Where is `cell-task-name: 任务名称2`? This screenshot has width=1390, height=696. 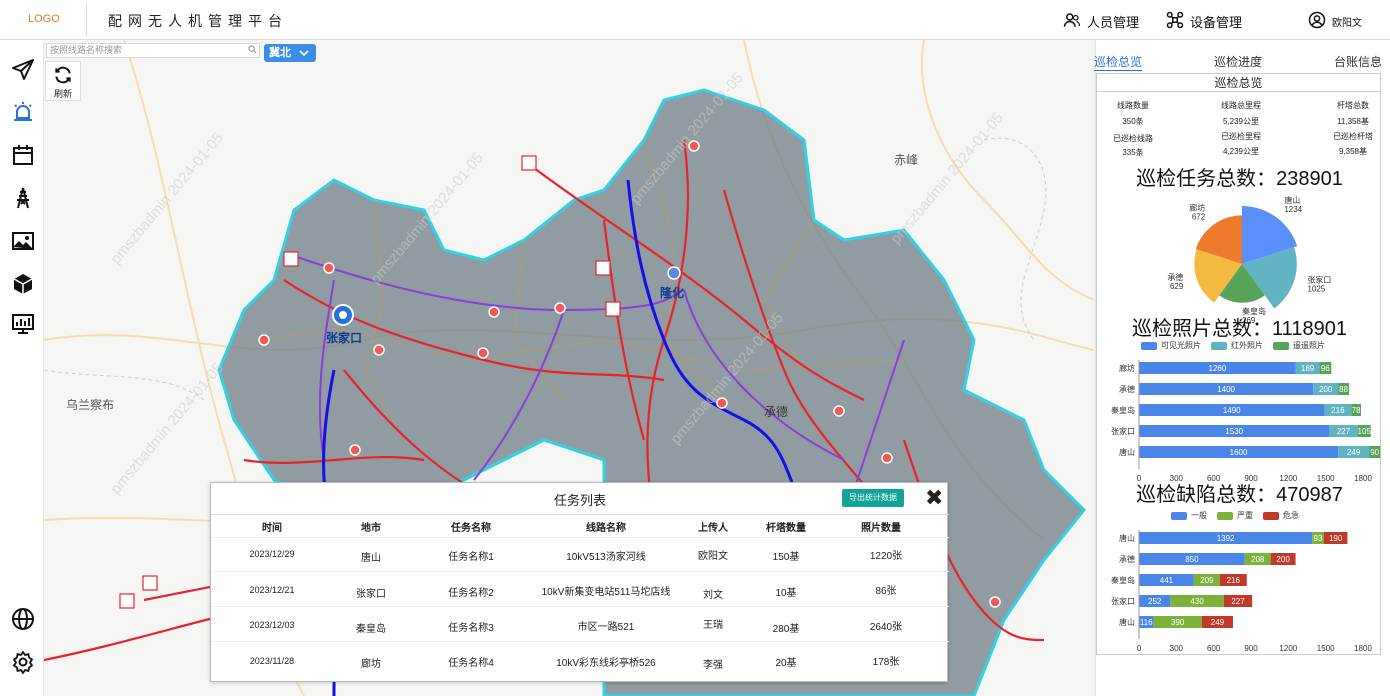 cell-task-name: 任务名称2 is located at coordinates (471, 593).